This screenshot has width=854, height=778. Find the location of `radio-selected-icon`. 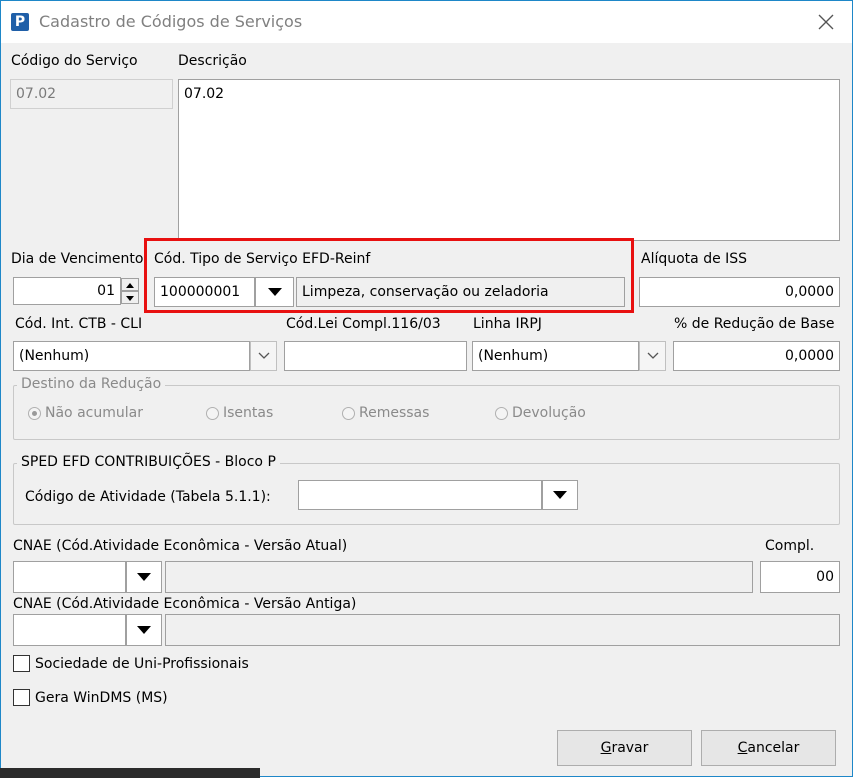

radio-selected-icon is located at coordinates (34, 413).